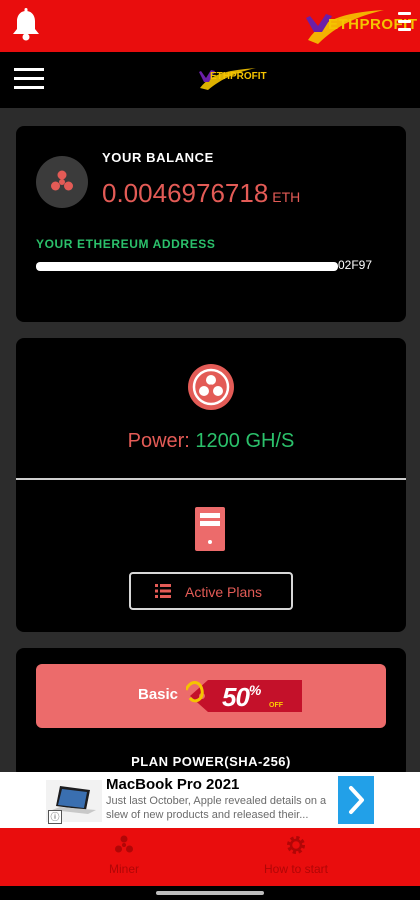 The width and height of the screenshot is (420, 900). What do you see at coordinates (296, 869) in the screenshot?
I see `nav-label-how-to-start: How to start` at bounding box center [296, 869].